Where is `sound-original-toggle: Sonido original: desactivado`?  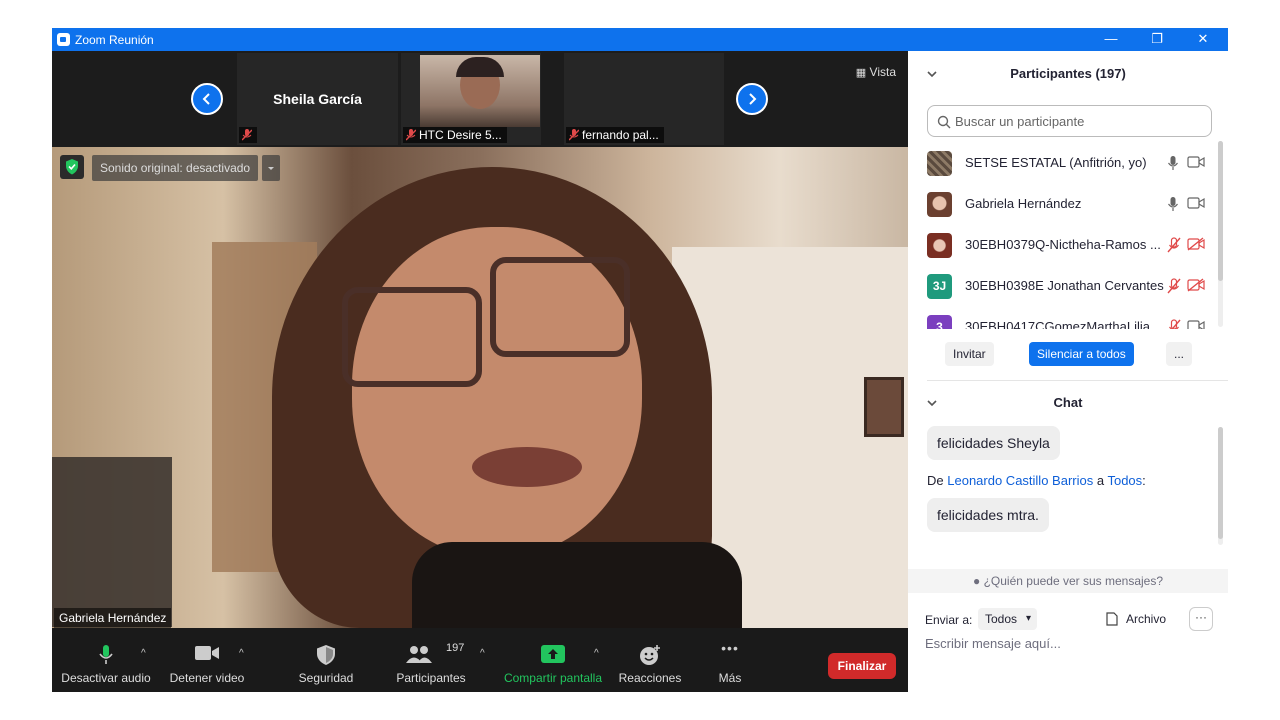
sound-original-toggle: Sonido original: desactivado is located at coordinates (175, 168).